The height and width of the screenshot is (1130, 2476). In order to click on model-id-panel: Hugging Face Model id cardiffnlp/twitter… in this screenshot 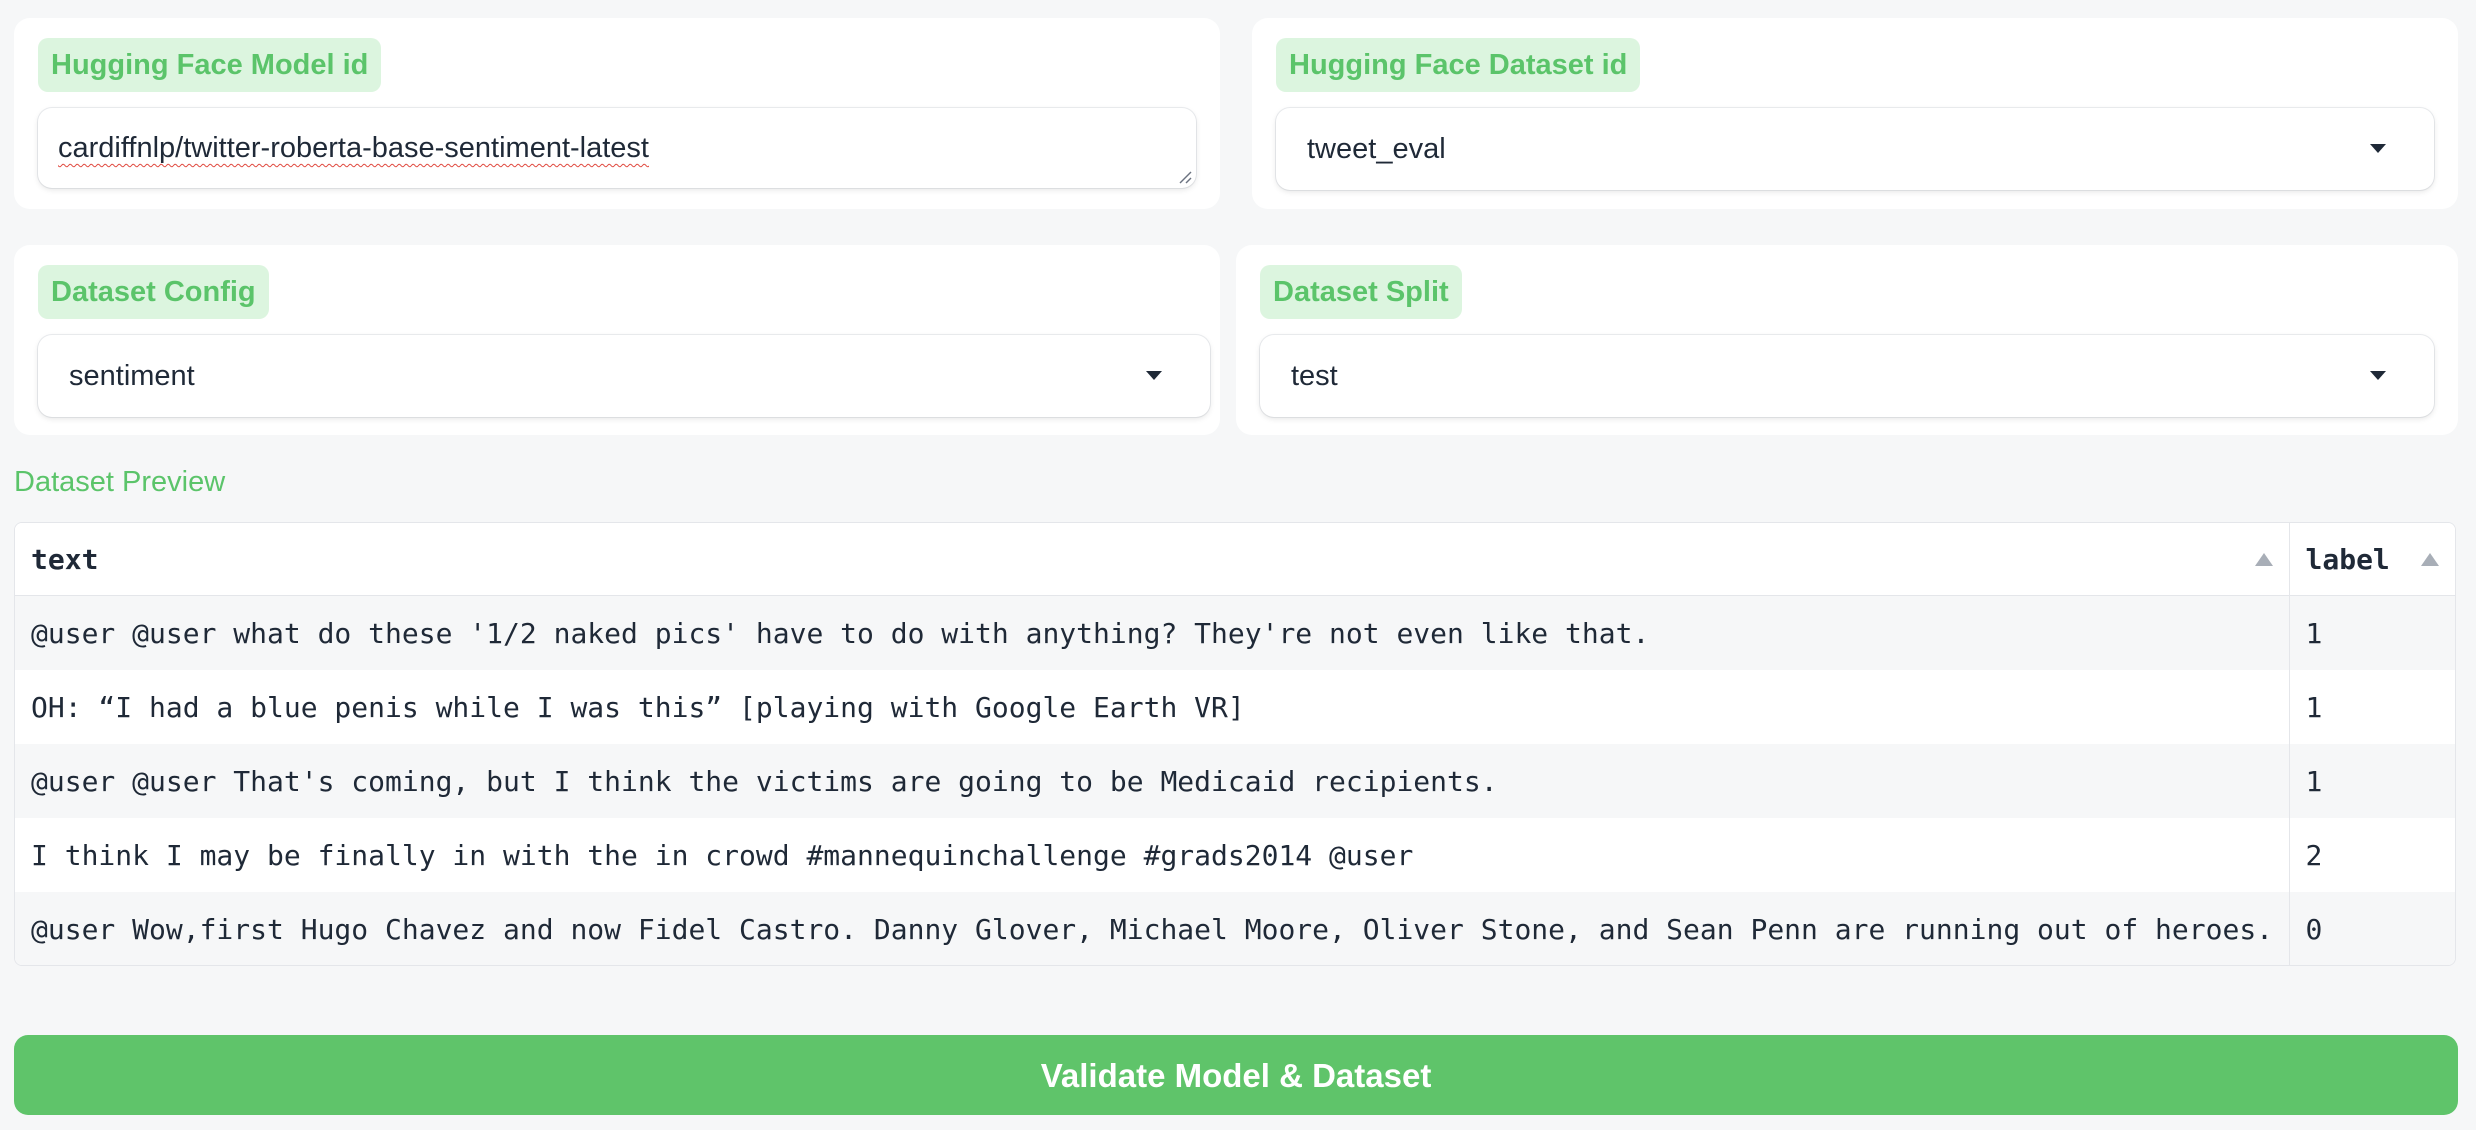, I will do `click(617, 113)`.